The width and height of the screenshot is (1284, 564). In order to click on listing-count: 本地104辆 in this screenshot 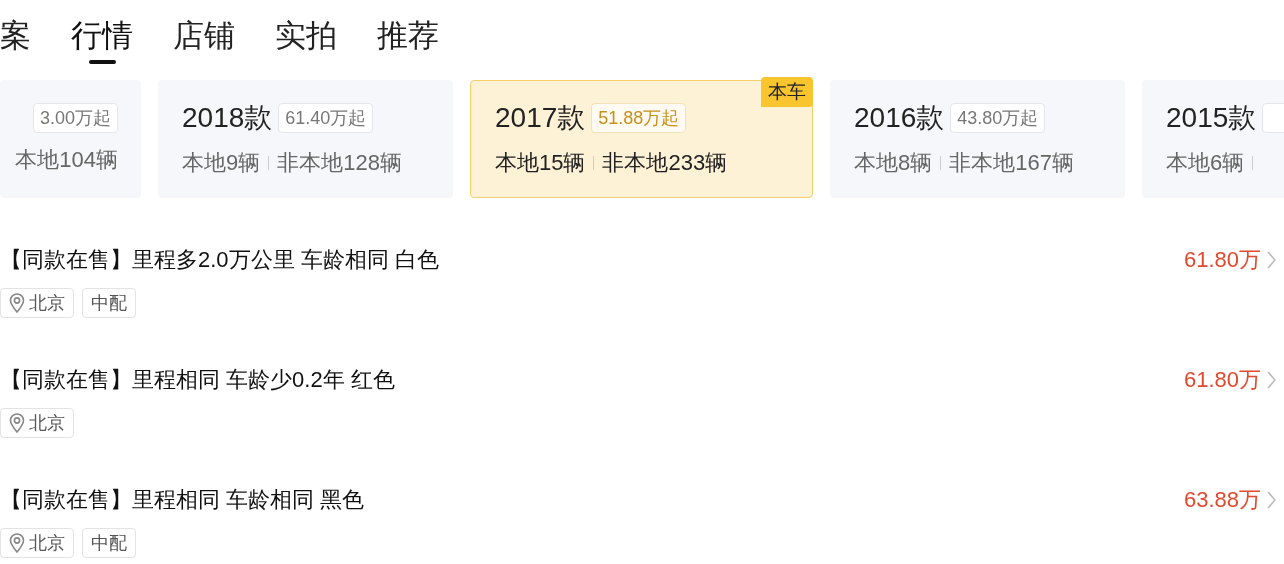, I will do `click(66, 160)`.